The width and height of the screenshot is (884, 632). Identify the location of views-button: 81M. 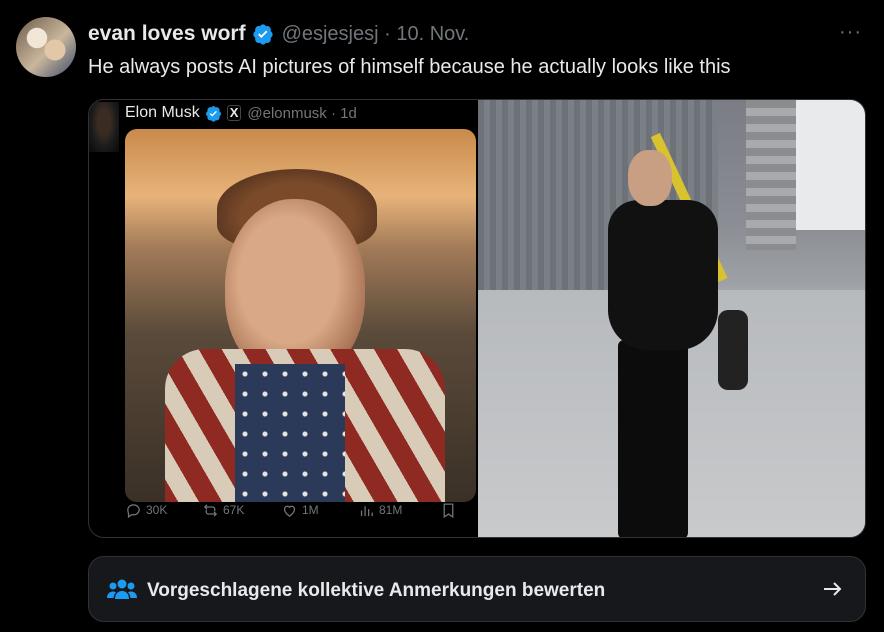
(380, 510).